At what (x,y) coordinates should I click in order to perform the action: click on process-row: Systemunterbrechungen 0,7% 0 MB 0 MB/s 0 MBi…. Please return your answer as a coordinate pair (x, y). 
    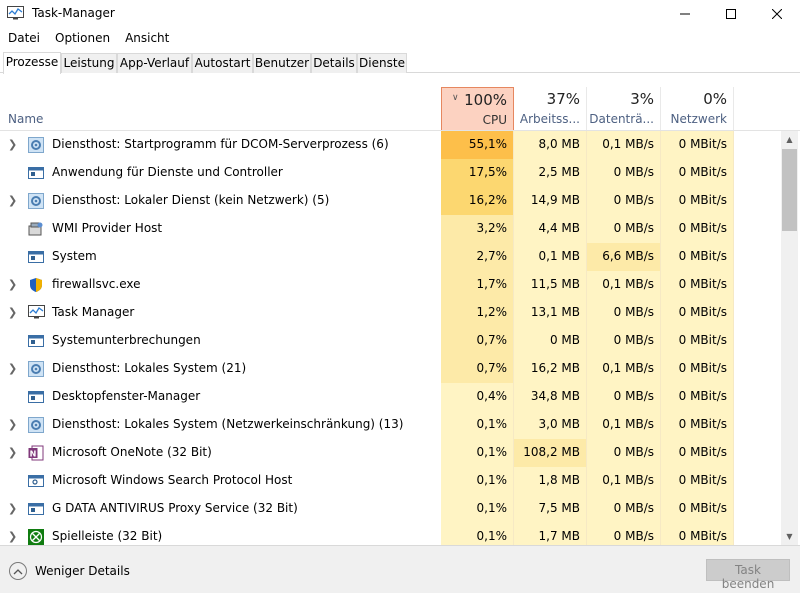
    Looking at the image, I should click on (390, 341).